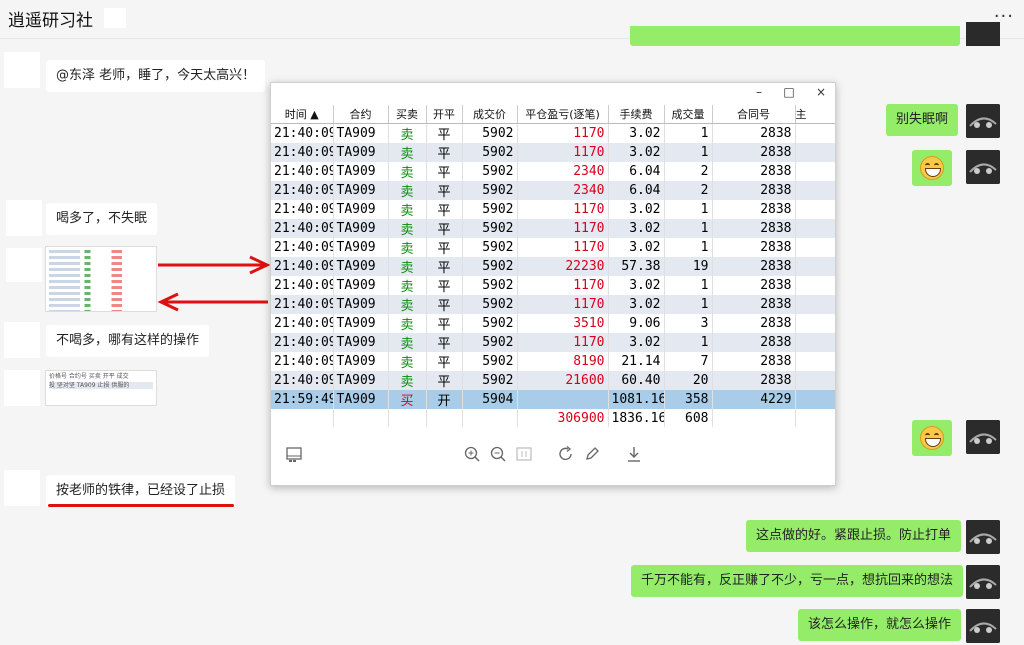 The height and width of the screenshot is (645, 1024). I want to click on minimize-button: –, so click(759, 92).